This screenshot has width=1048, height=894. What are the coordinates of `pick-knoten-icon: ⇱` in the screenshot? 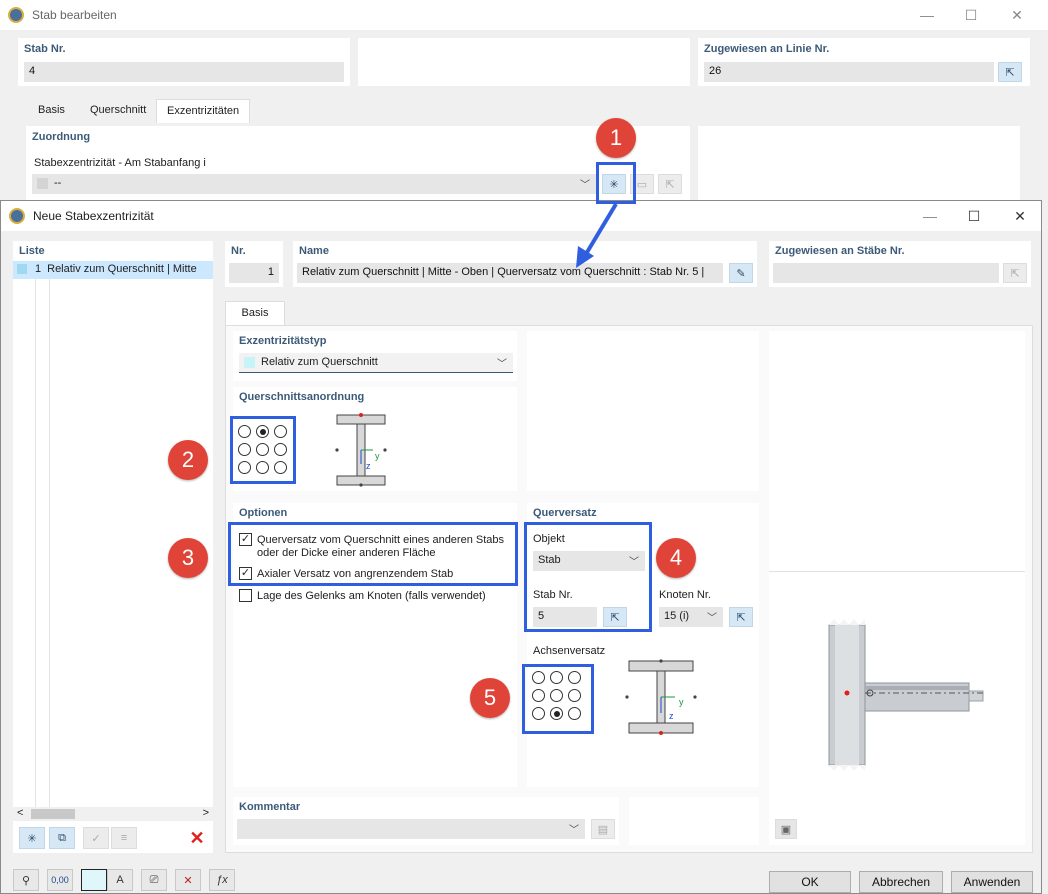 It's located at (741, 617).